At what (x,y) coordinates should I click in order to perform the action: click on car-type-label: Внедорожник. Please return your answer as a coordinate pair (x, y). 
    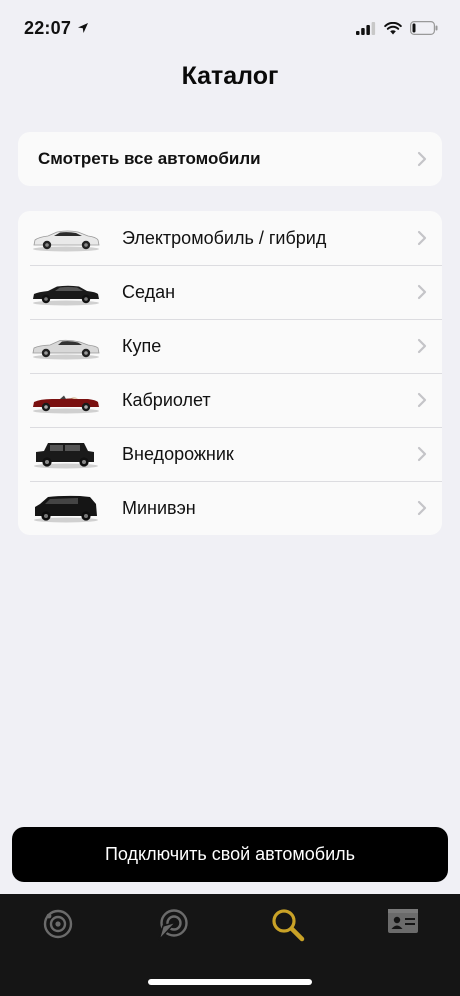
    Looking at the image, I should click on (178, 453).